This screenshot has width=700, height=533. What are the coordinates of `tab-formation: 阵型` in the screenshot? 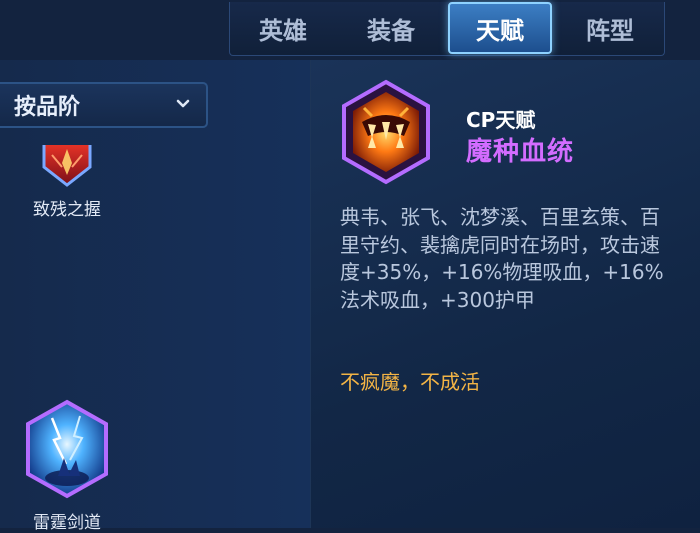 It's located at (610, 28).